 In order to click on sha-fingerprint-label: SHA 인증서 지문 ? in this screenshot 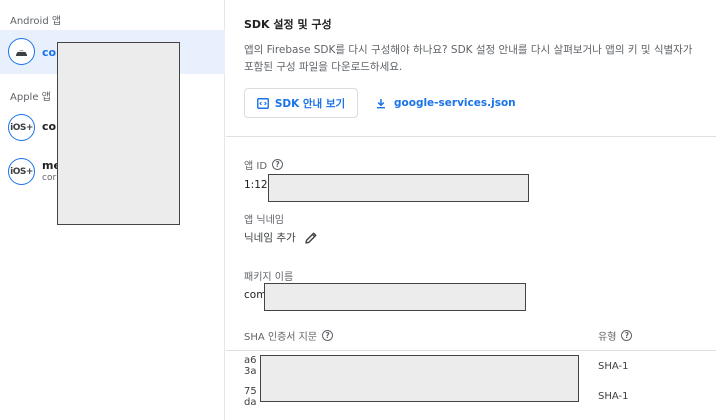, I will do `click(289, 335)`.